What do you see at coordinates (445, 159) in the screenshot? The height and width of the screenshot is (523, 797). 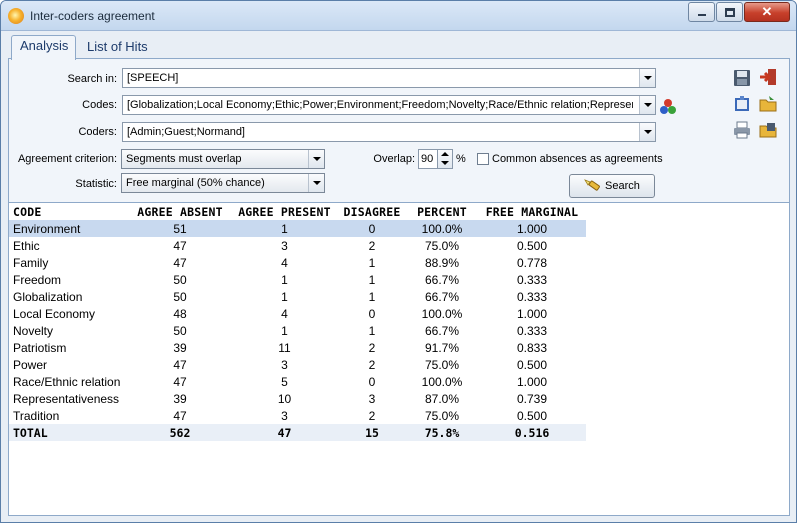 I see `overlap-stepper` at bounding box center [445, 159].